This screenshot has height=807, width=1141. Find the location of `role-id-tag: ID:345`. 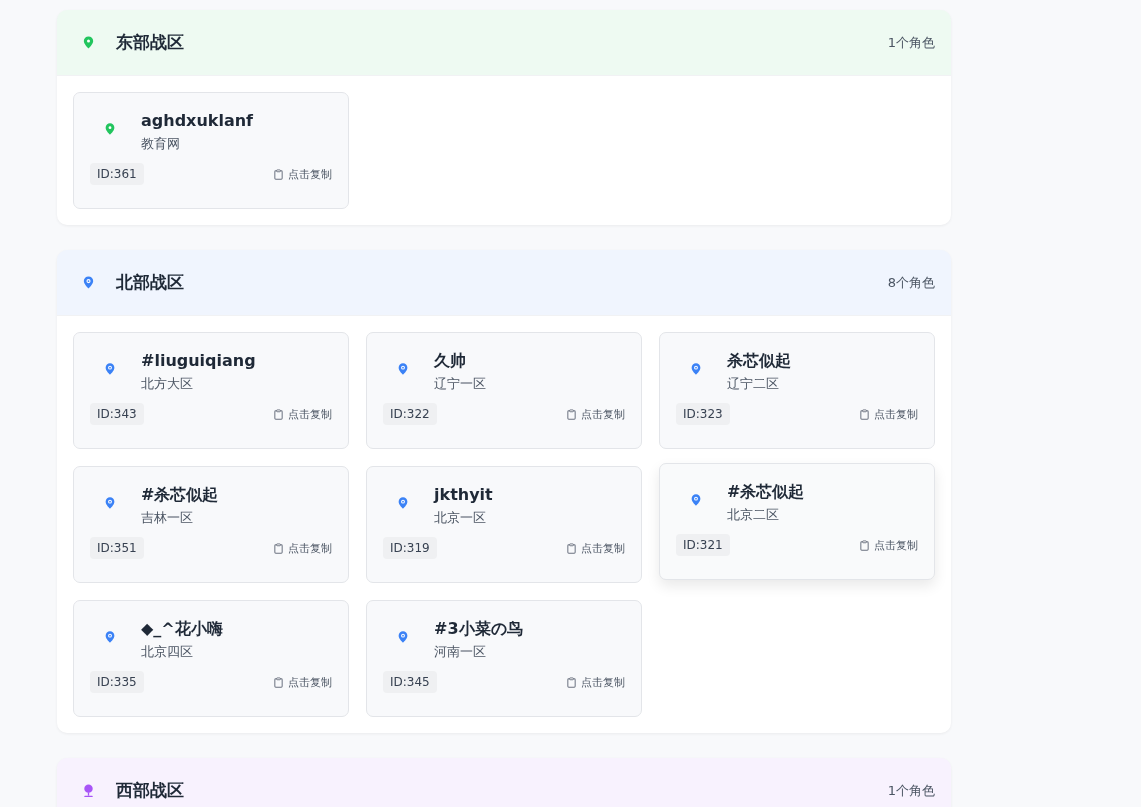

role-id-tag: ID:345 is located at coordinates (410, 682).